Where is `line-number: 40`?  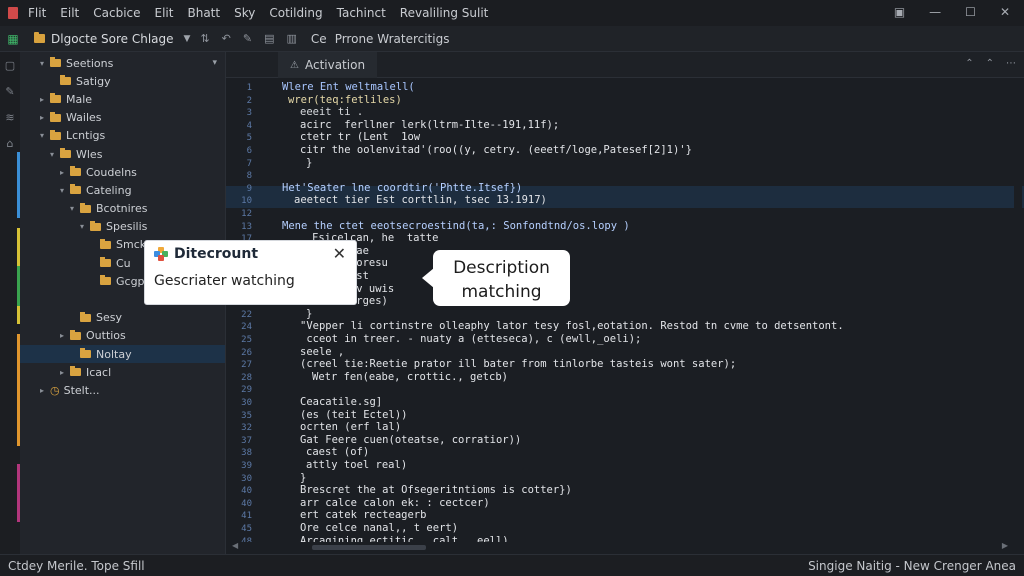
line-number: 40 is located at coordinates (246, 503).